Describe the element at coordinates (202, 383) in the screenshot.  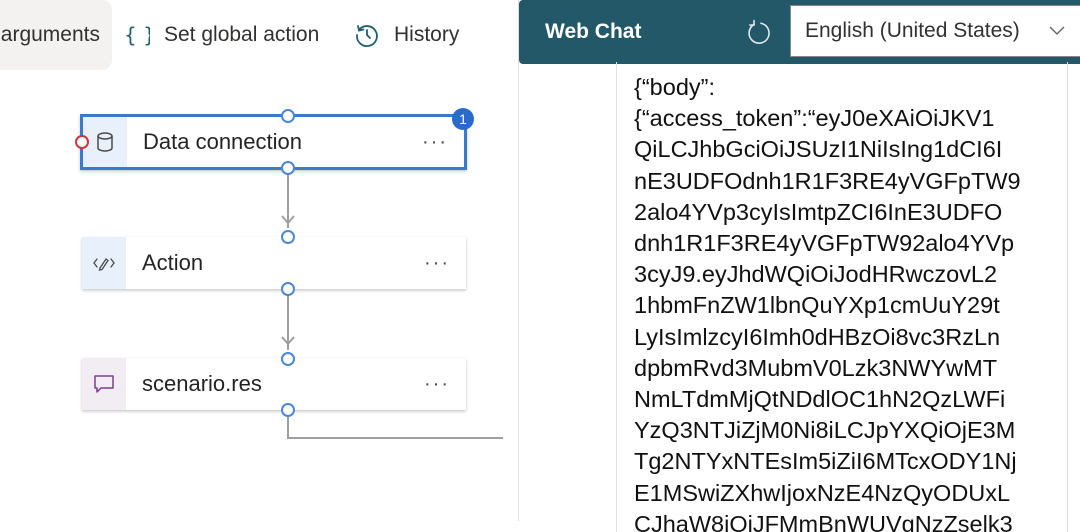
I see `node-label: scenario.res` at that location.